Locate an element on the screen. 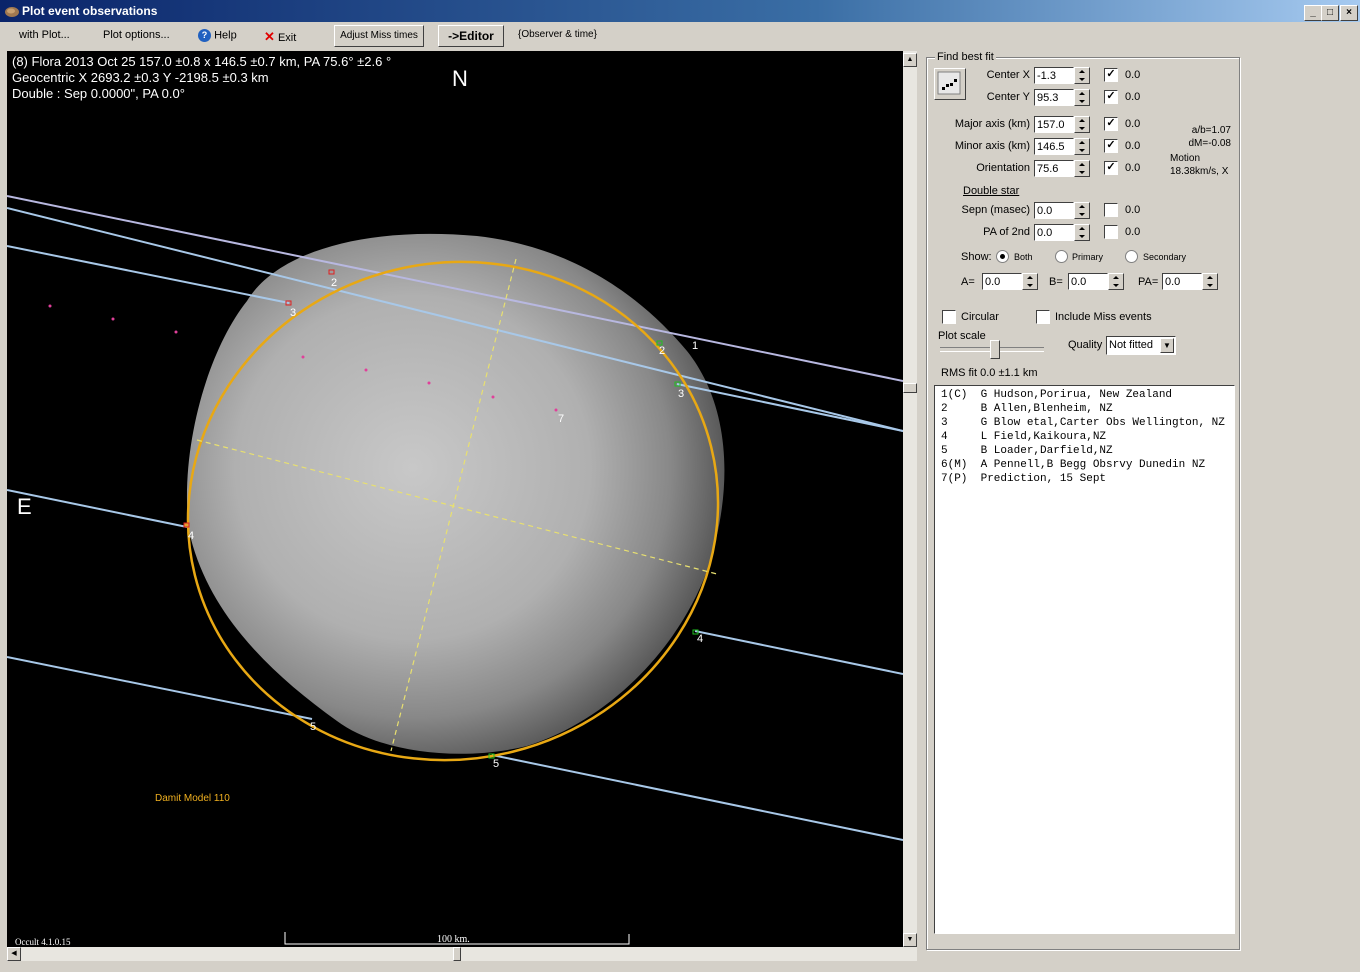  pa2nd-checkbox is located at coordinates (1111, 232).